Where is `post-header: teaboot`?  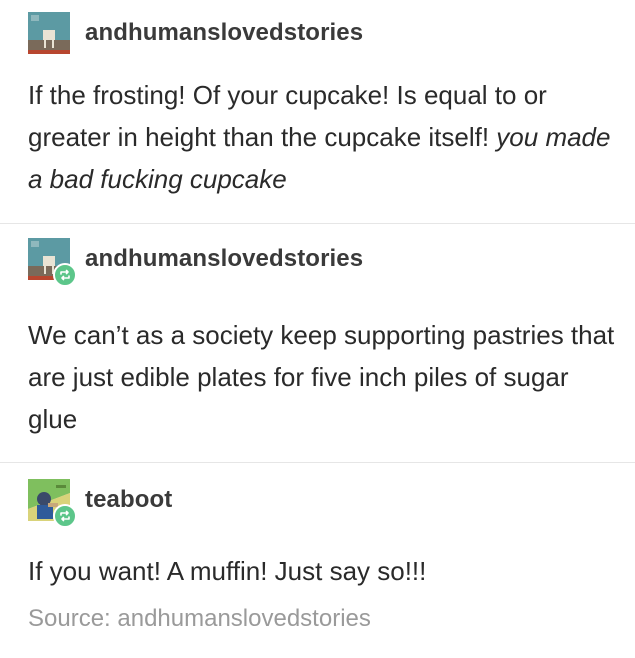
post-header: teaboot is located at coordinates (100, 503).